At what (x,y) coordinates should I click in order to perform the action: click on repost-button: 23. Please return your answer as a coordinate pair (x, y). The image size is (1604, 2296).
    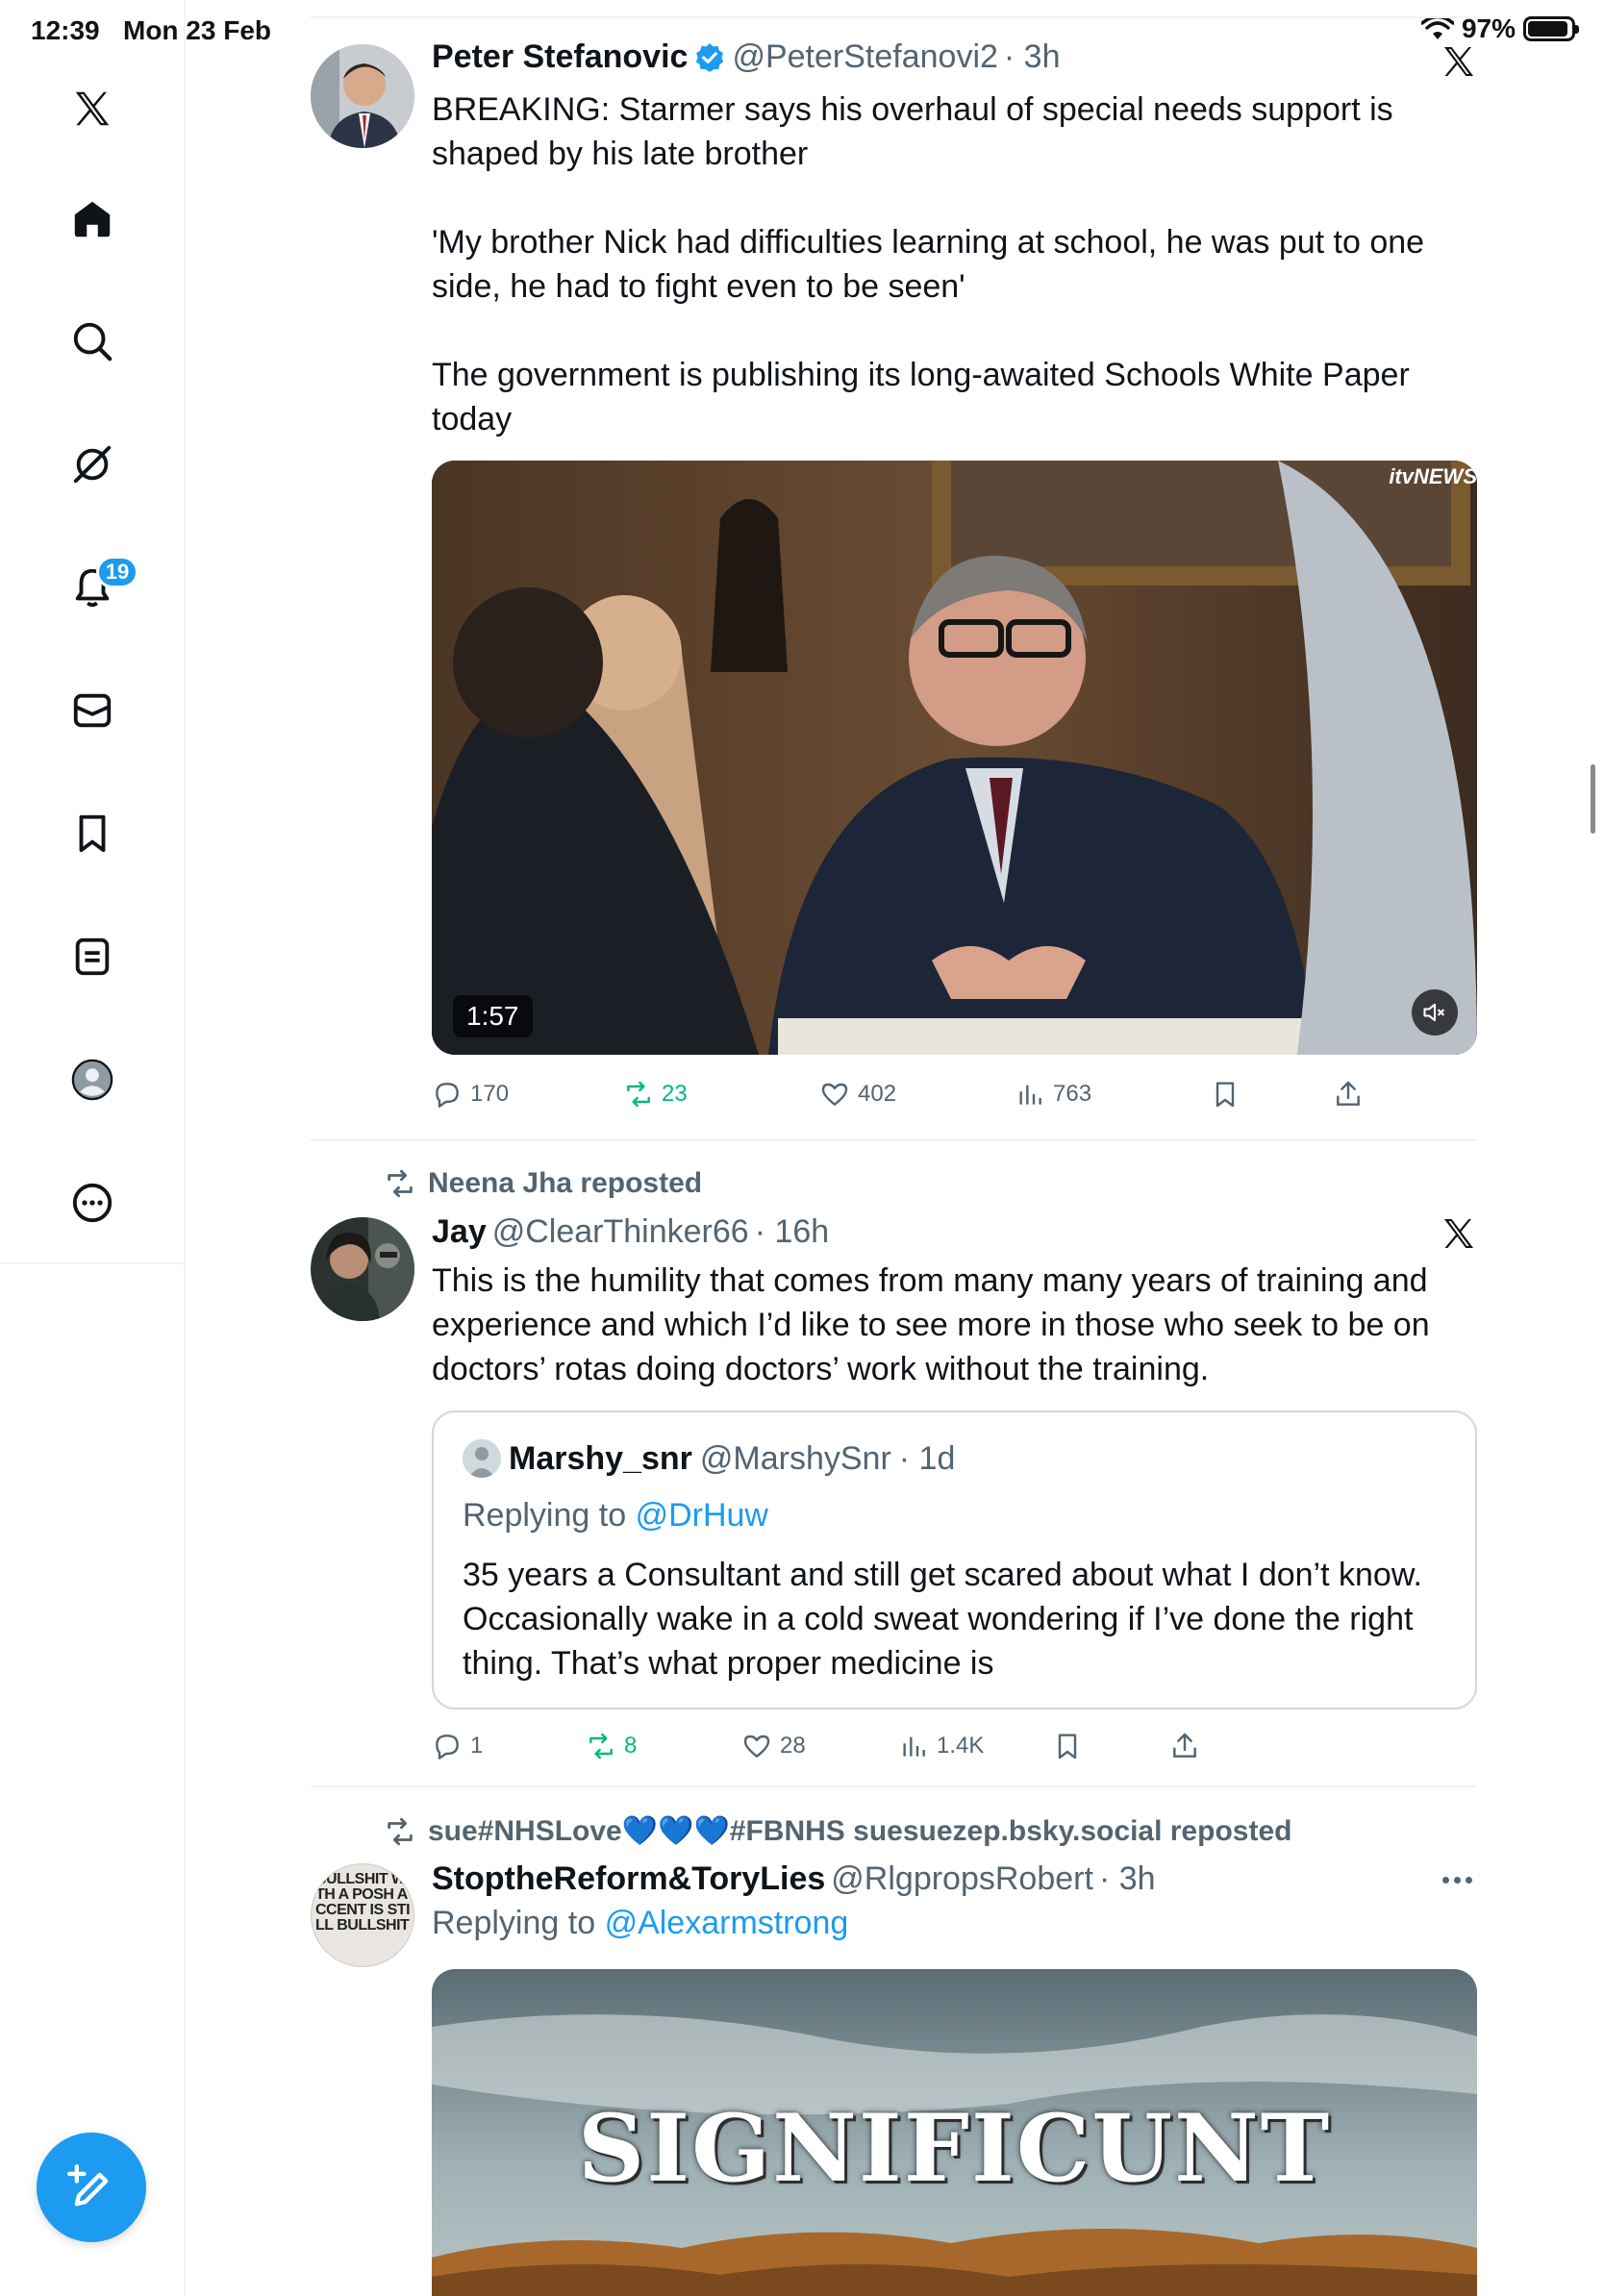
    Looking at the image, I should click on (655, 1094).